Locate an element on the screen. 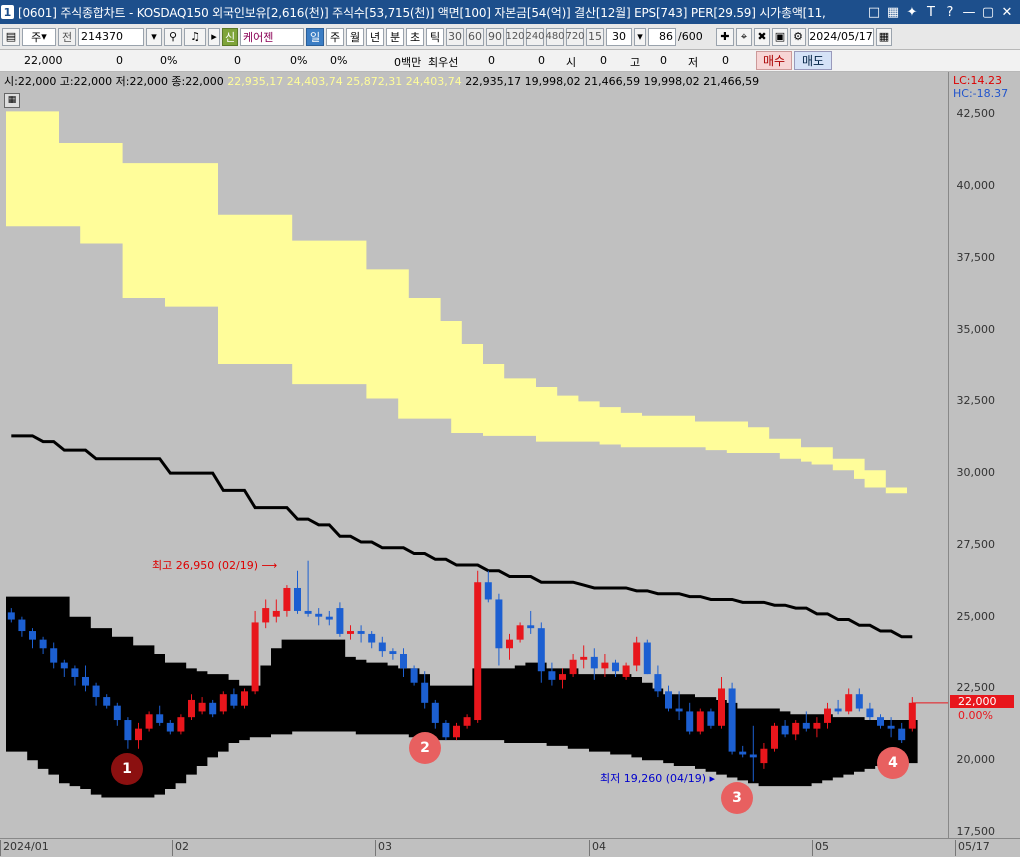 This screenshot has width=1020, height=857. interval-dropdown-icon: ▾ is located at coordinates (640, 36).